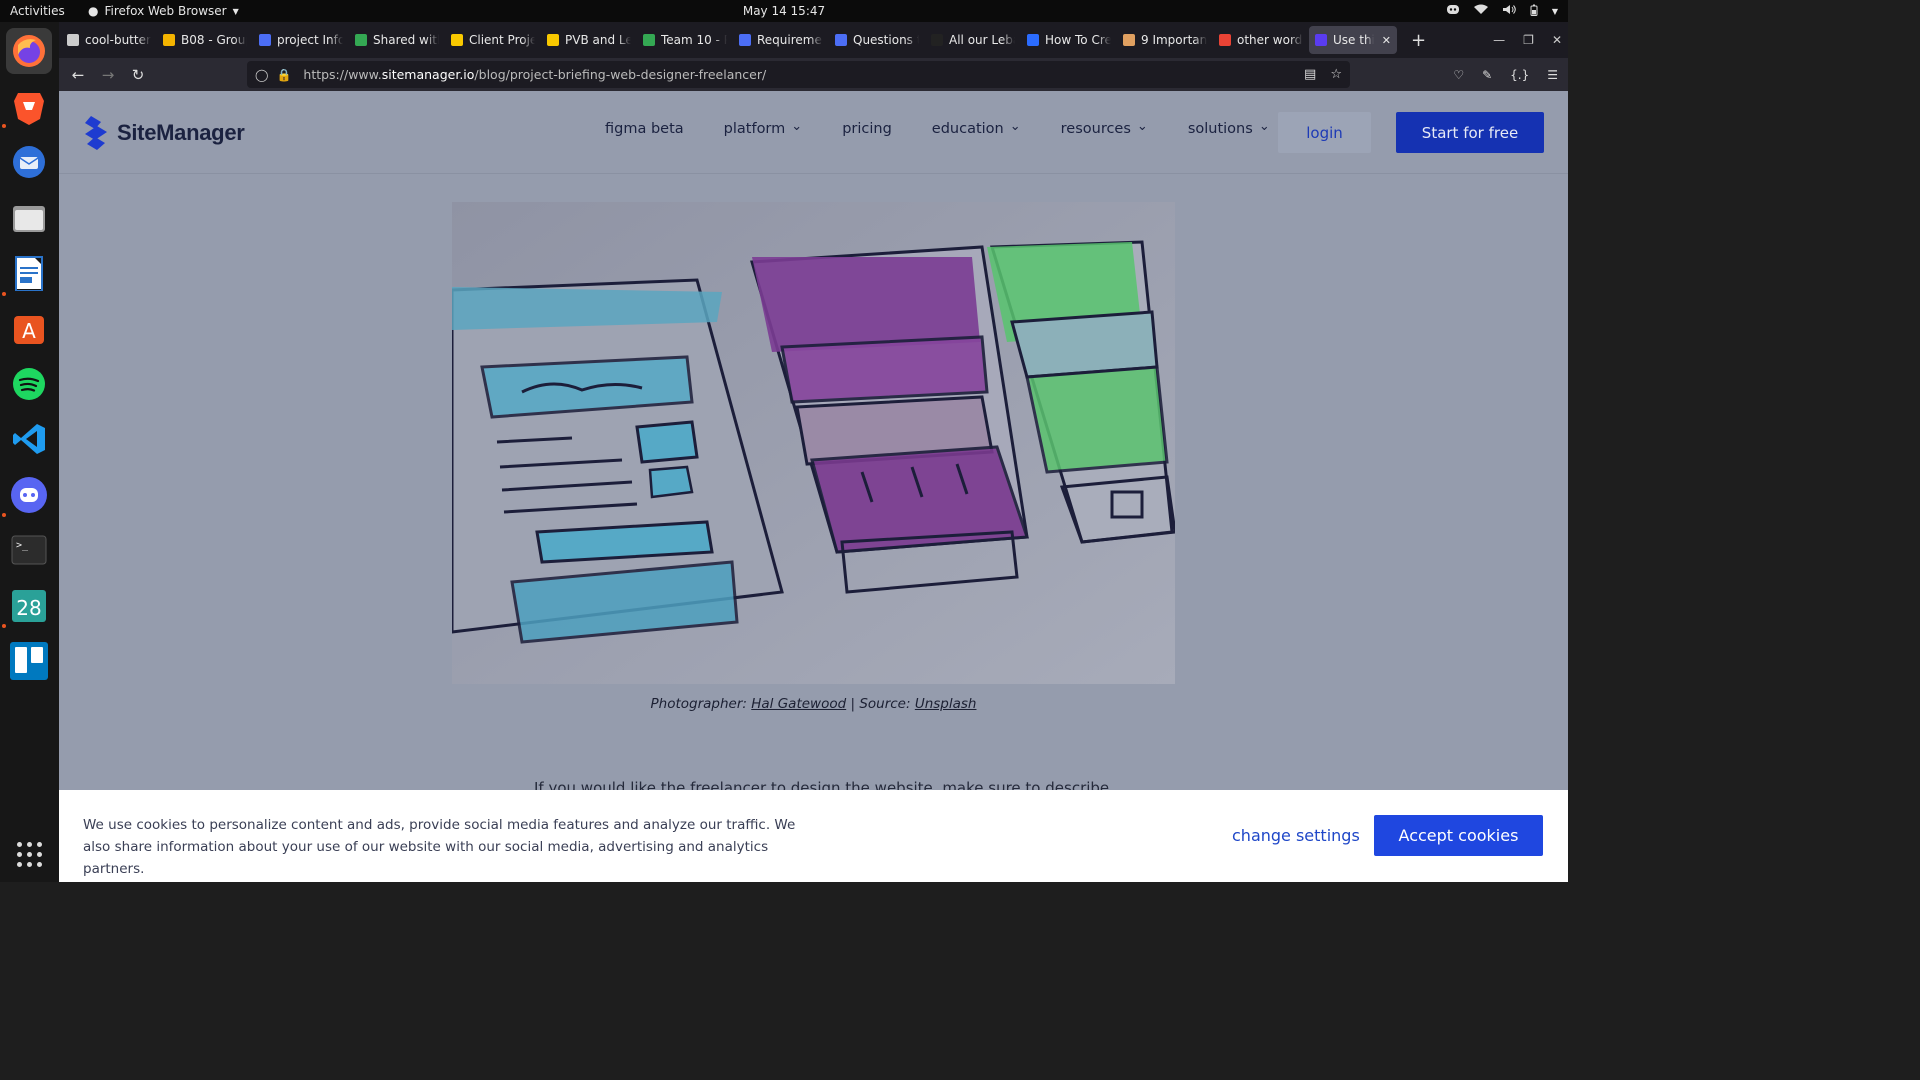 The height and width of the screenshot is (1080, 1920). What do you see at coordinates (78, 75) in the screenshot?
I see `back-icon: ←` at bounding box center [78, 75].